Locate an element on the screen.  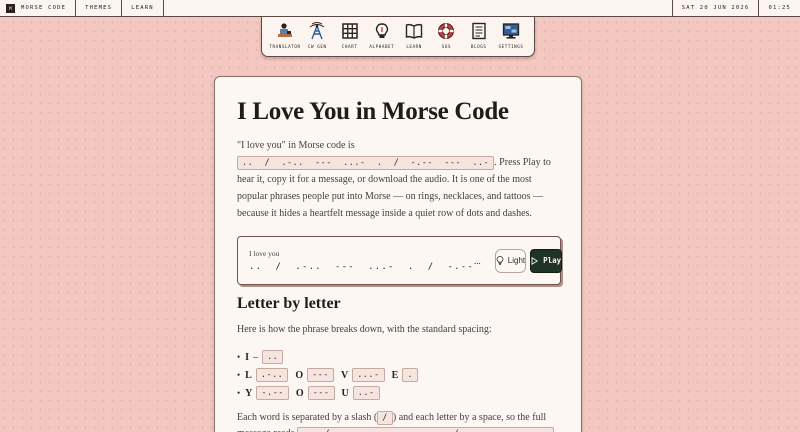
play-icon is located at coordinates (535, 260).